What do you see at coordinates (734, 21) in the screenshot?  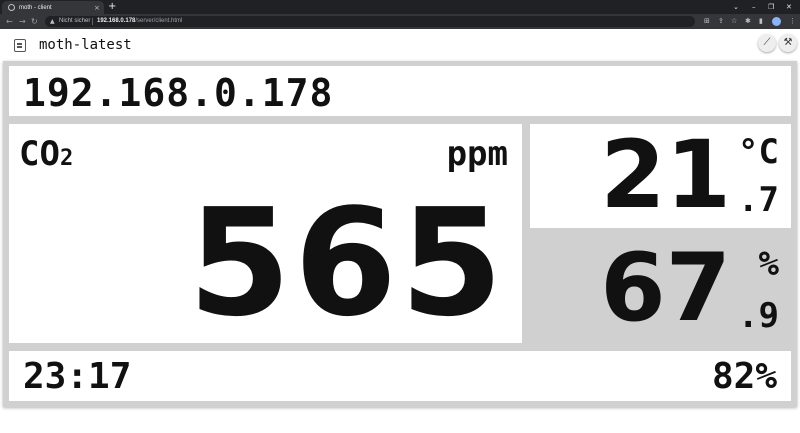 I see `bookmark-star-icon: ☆` at bounding box center [734, 21].